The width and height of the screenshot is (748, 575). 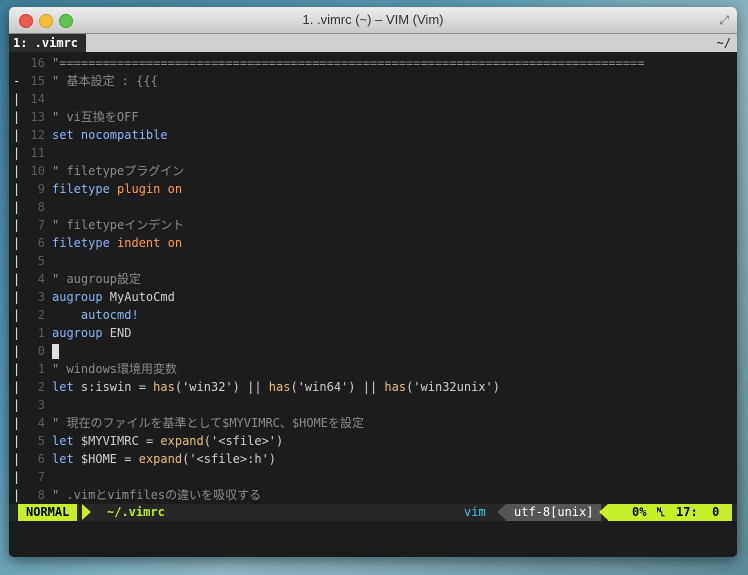 What do you see at coordinates (135, 189) in the screenshot?
I see `code-token: plugin` at bounding box center [135, 189].